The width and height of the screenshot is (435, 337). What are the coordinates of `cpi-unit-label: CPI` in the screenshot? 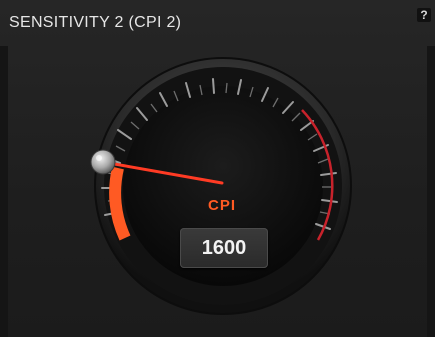 It's located at (221, 205).